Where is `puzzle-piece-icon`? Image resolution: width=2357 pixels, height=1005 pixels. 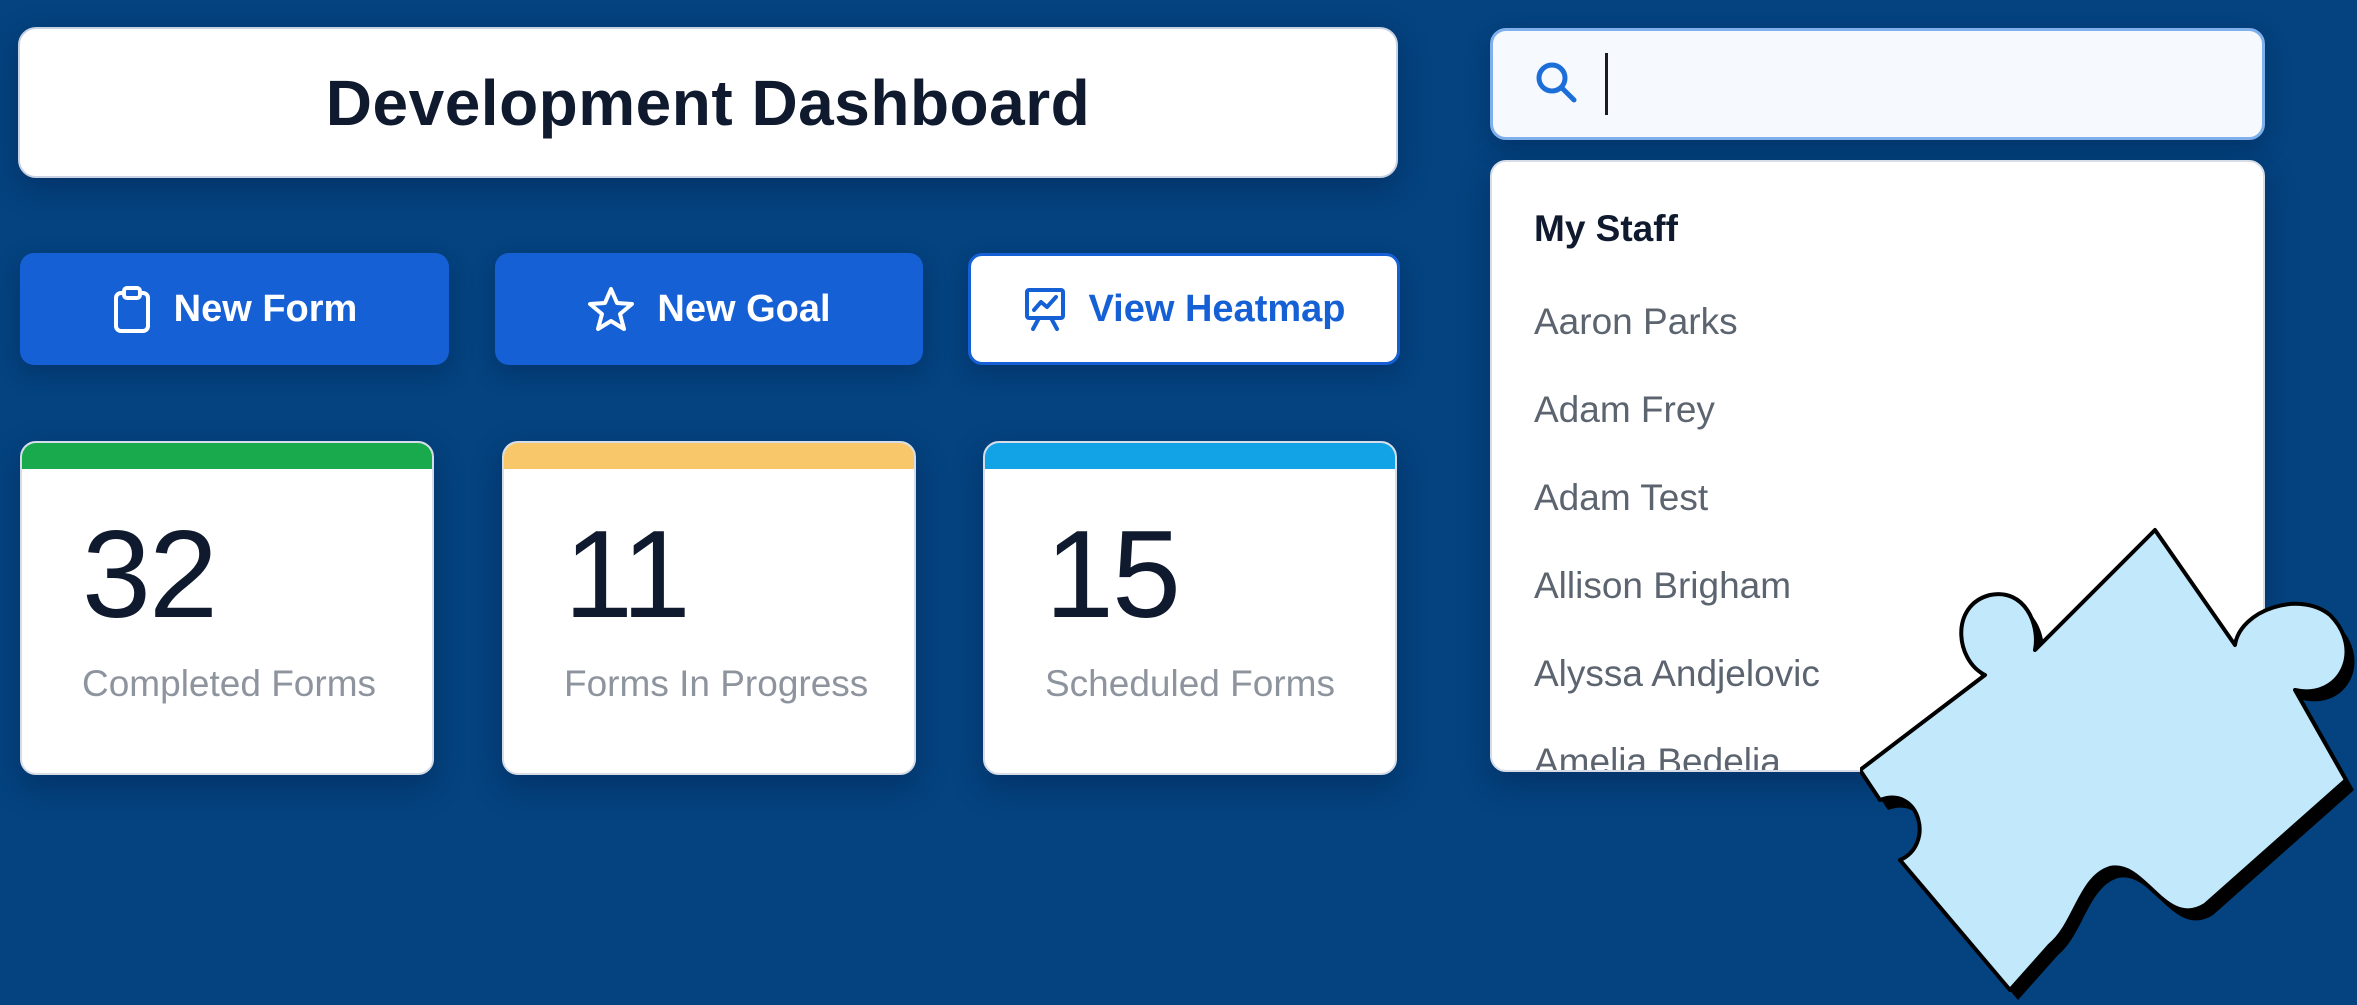 puzzle-piece-icon is located at coordinates (2107, 762).